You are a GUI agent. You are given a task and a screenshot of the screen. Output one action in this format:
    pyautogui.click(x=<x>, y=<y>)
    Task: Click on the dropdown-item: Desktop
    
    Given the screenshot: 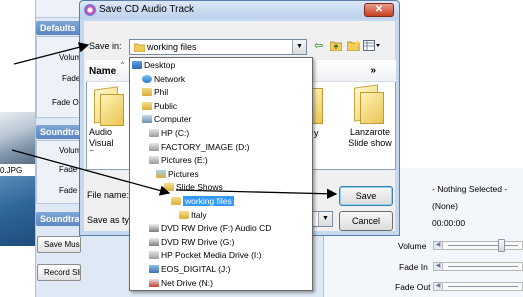 What is the action you would take?
    pyautogui.click(x=153, y=65)
    